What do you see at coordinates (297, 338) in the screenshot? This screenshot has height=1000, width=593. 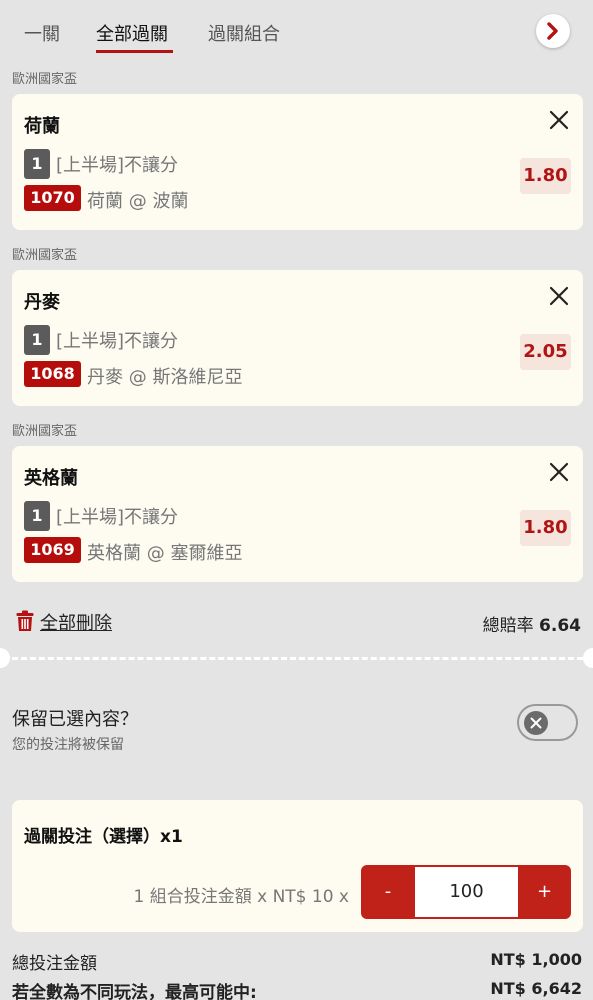 I see `selection-card: 丹麥 1 [上半場]不讓分 1068 丹麥 @ 斯洛維尼亞 2.05` at bounding box center [297, 338].